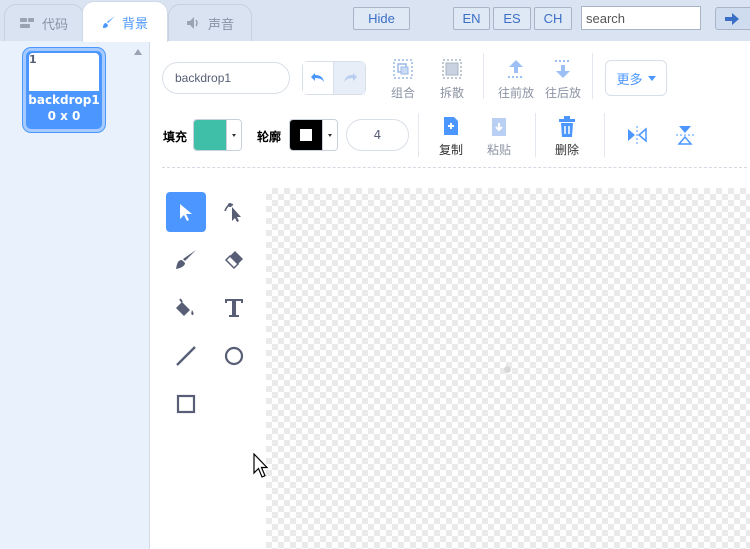  What do you see at coordinates (64, 116) in the screenshot?
I see `backdrop-size: 0 x 0` at bounding box center [64, 116].